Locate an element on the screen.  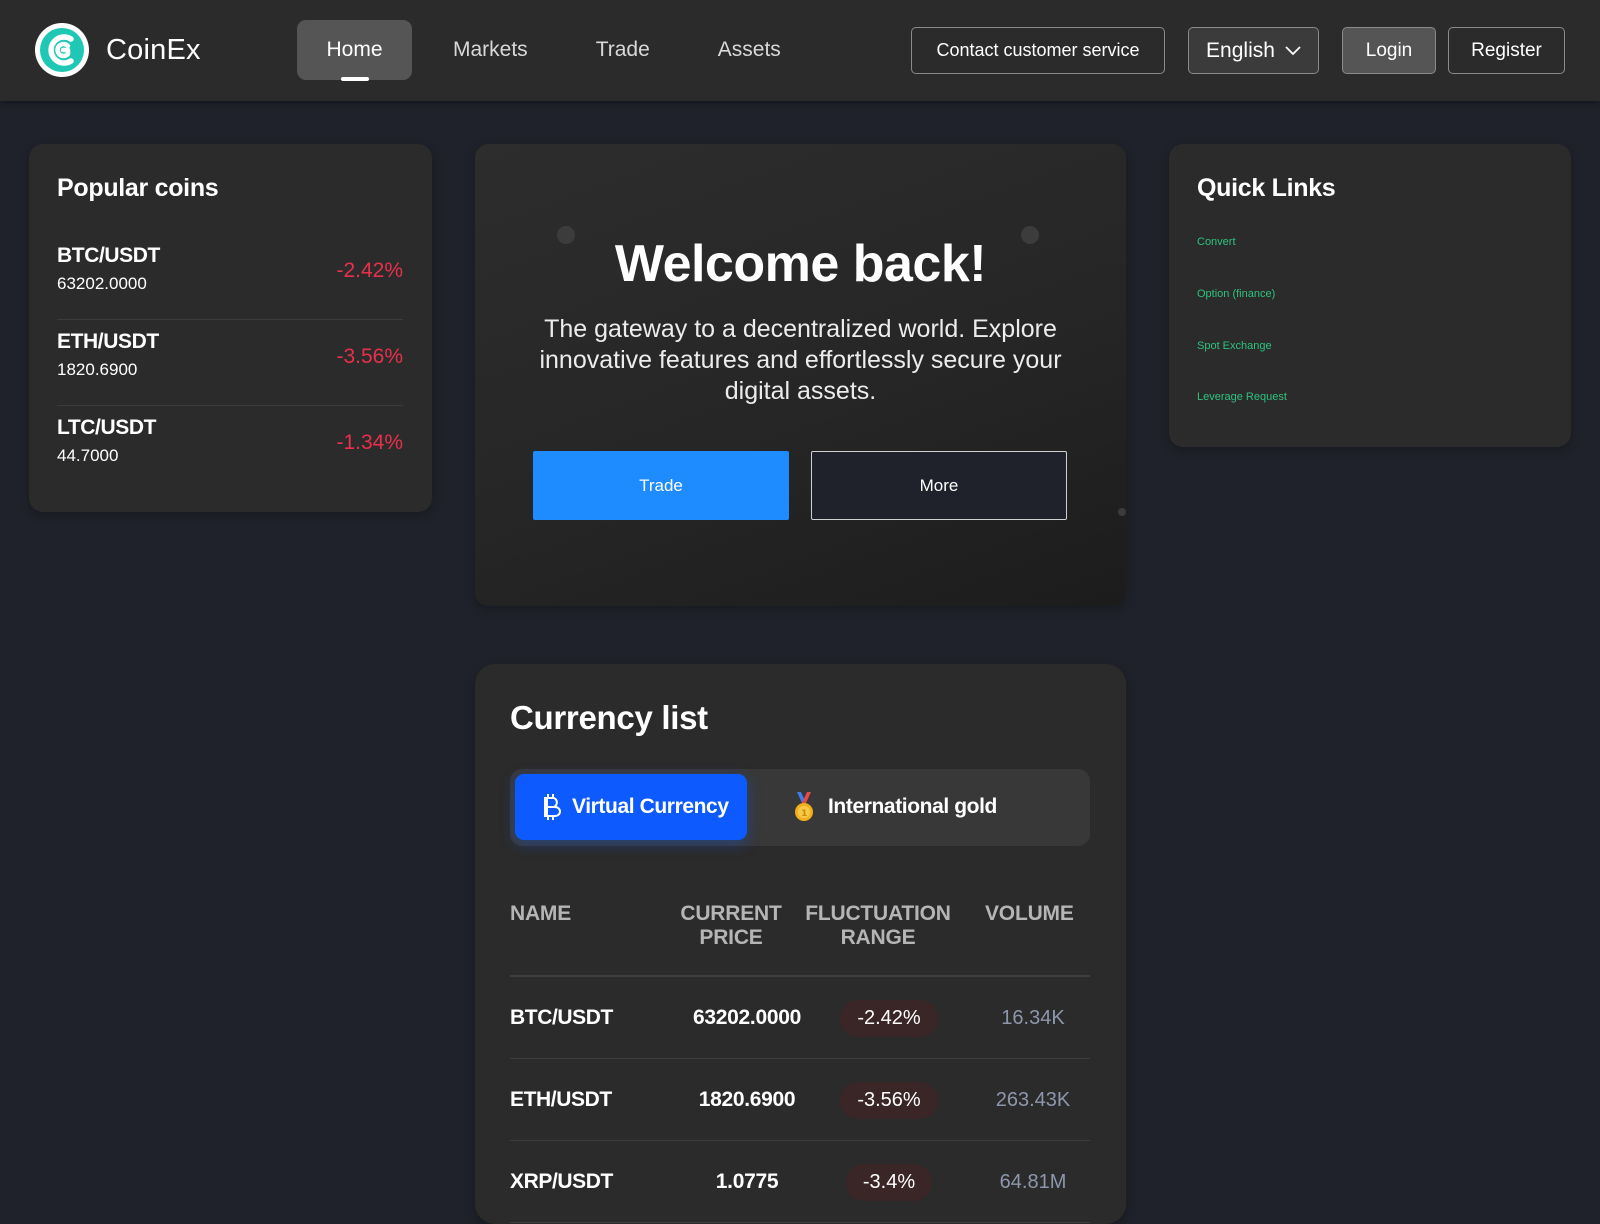
cell-price: 1.0775 is located at coordinates (747, 1181).